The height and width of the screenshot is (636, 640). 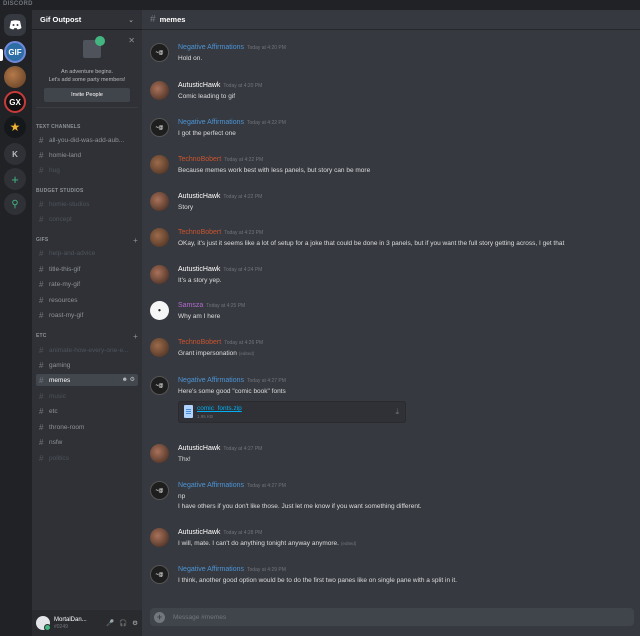 I want to click on category-etc: ETC +, so click(x=87, y=336).